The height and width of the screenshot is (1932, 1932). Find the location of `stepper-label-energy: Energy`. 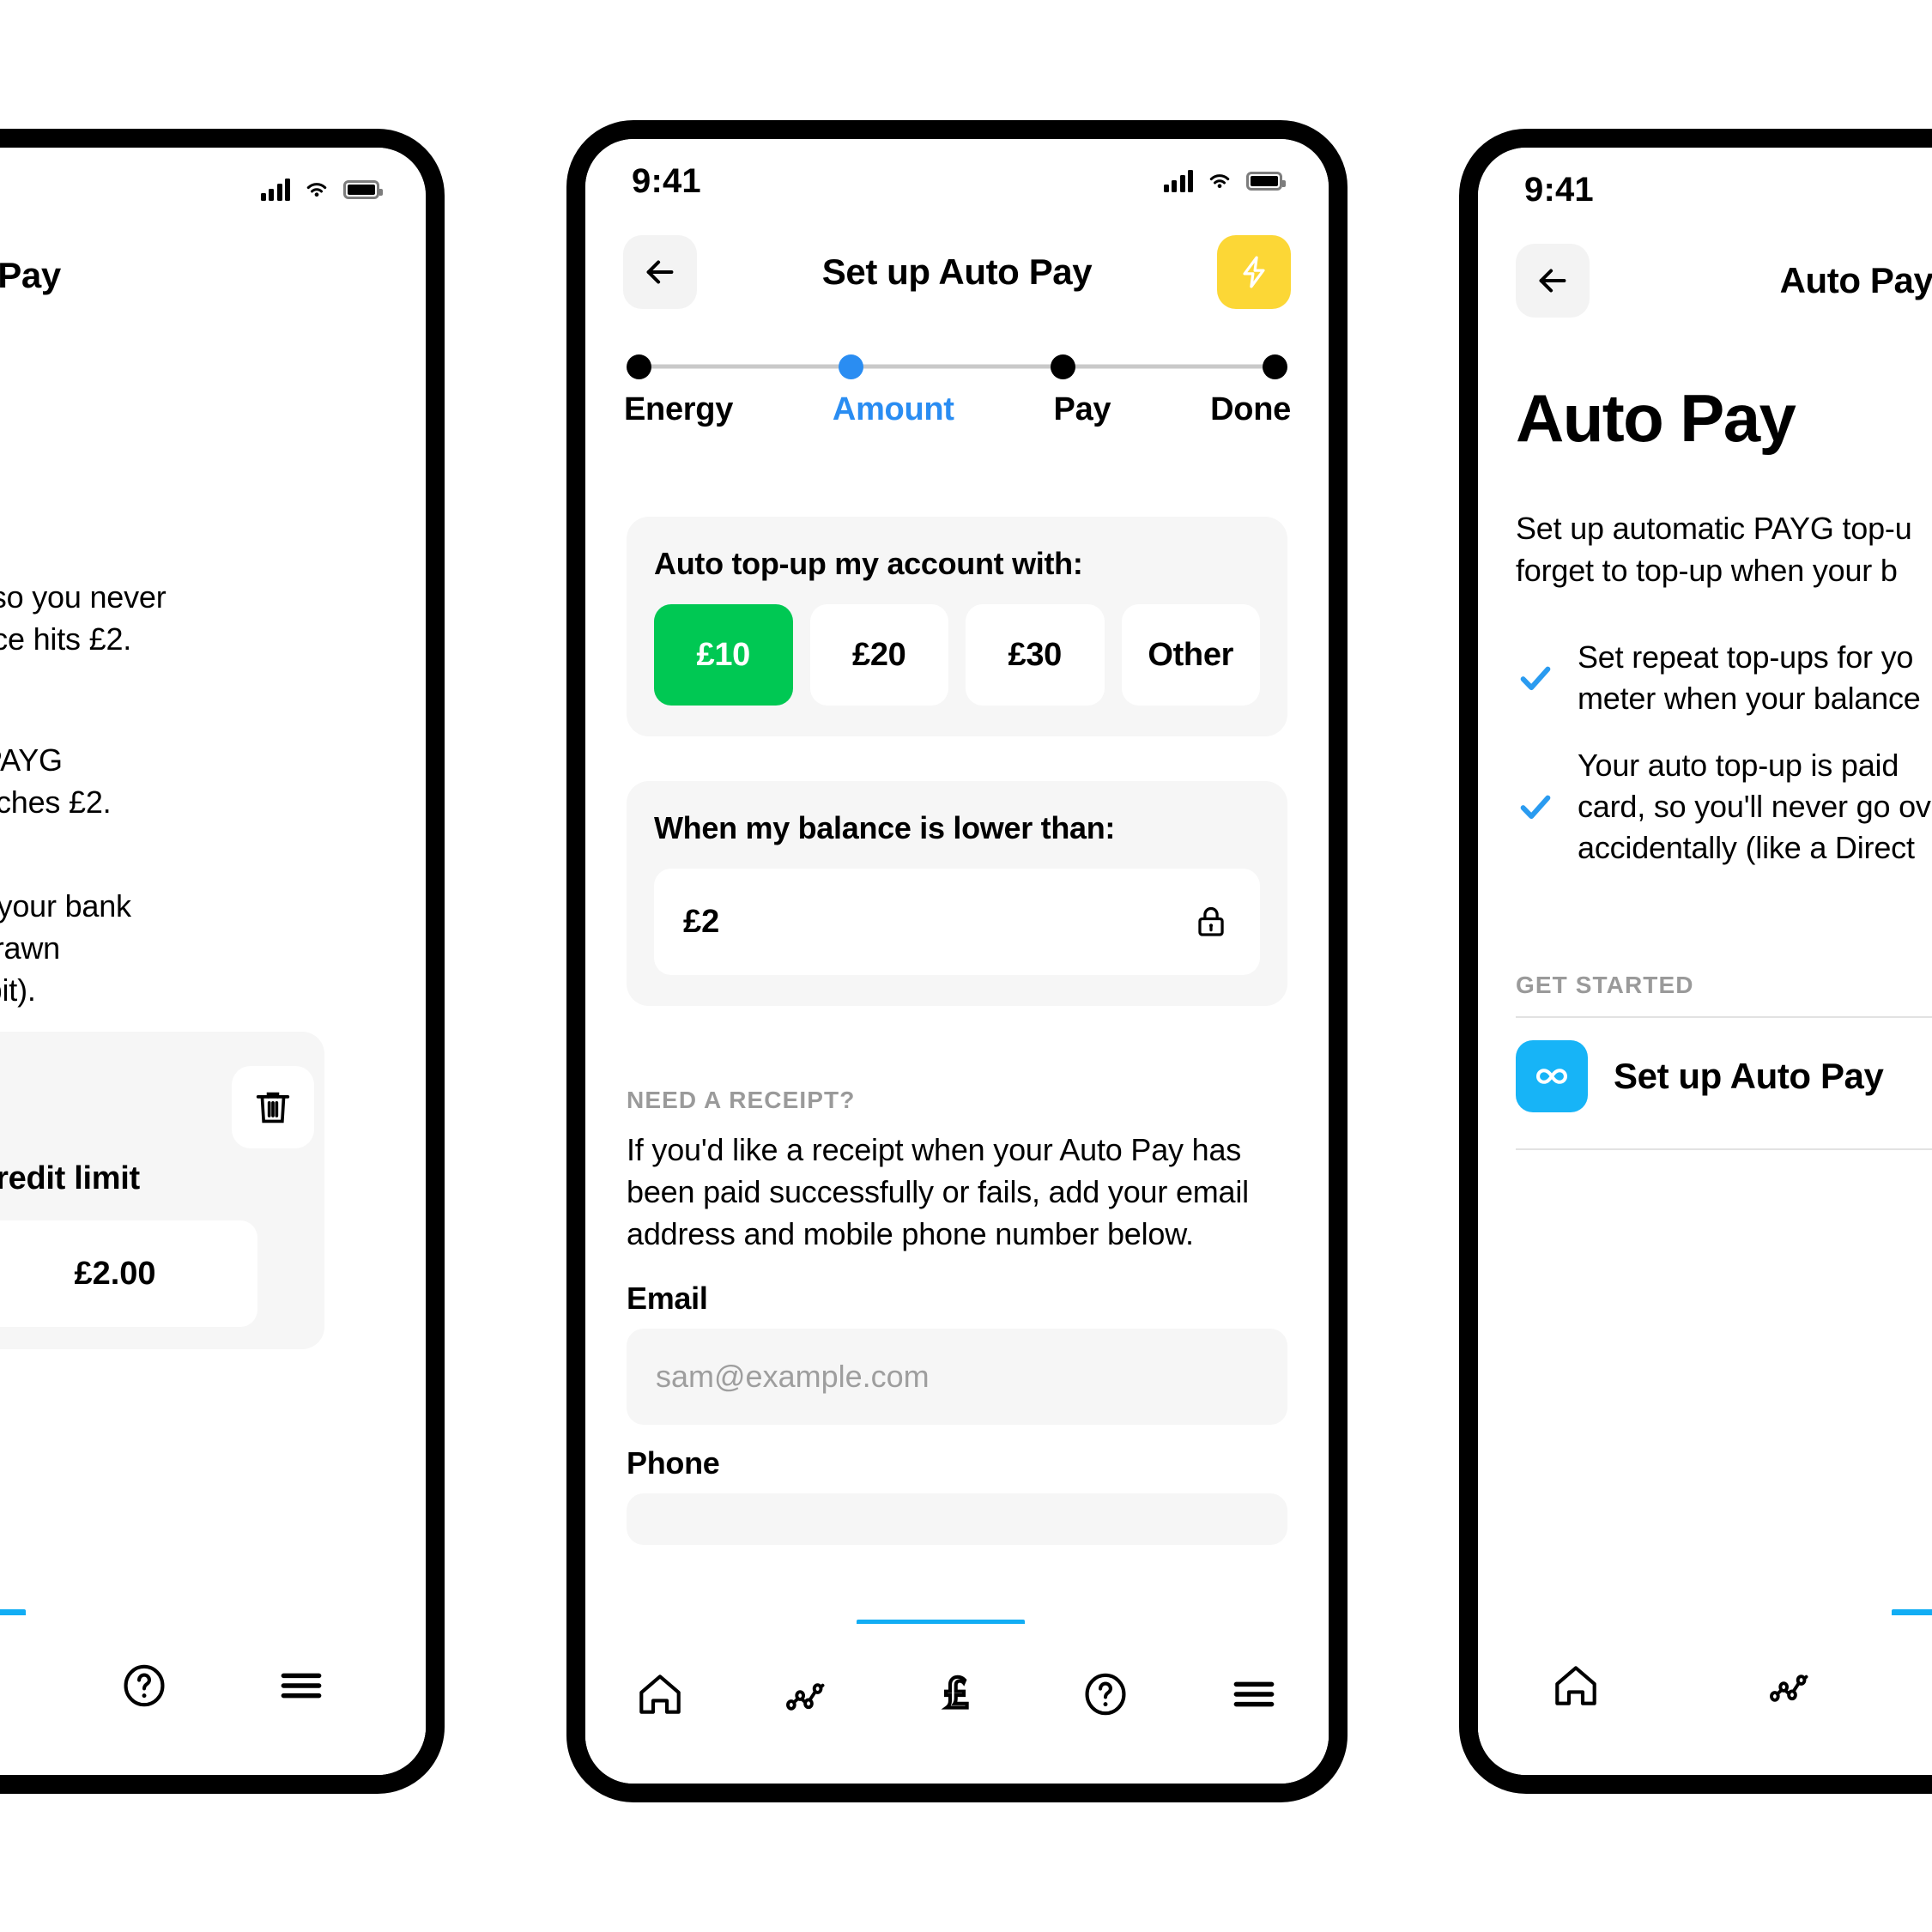

stepper-label-energy: Energy is located at coordinates (679, 409).